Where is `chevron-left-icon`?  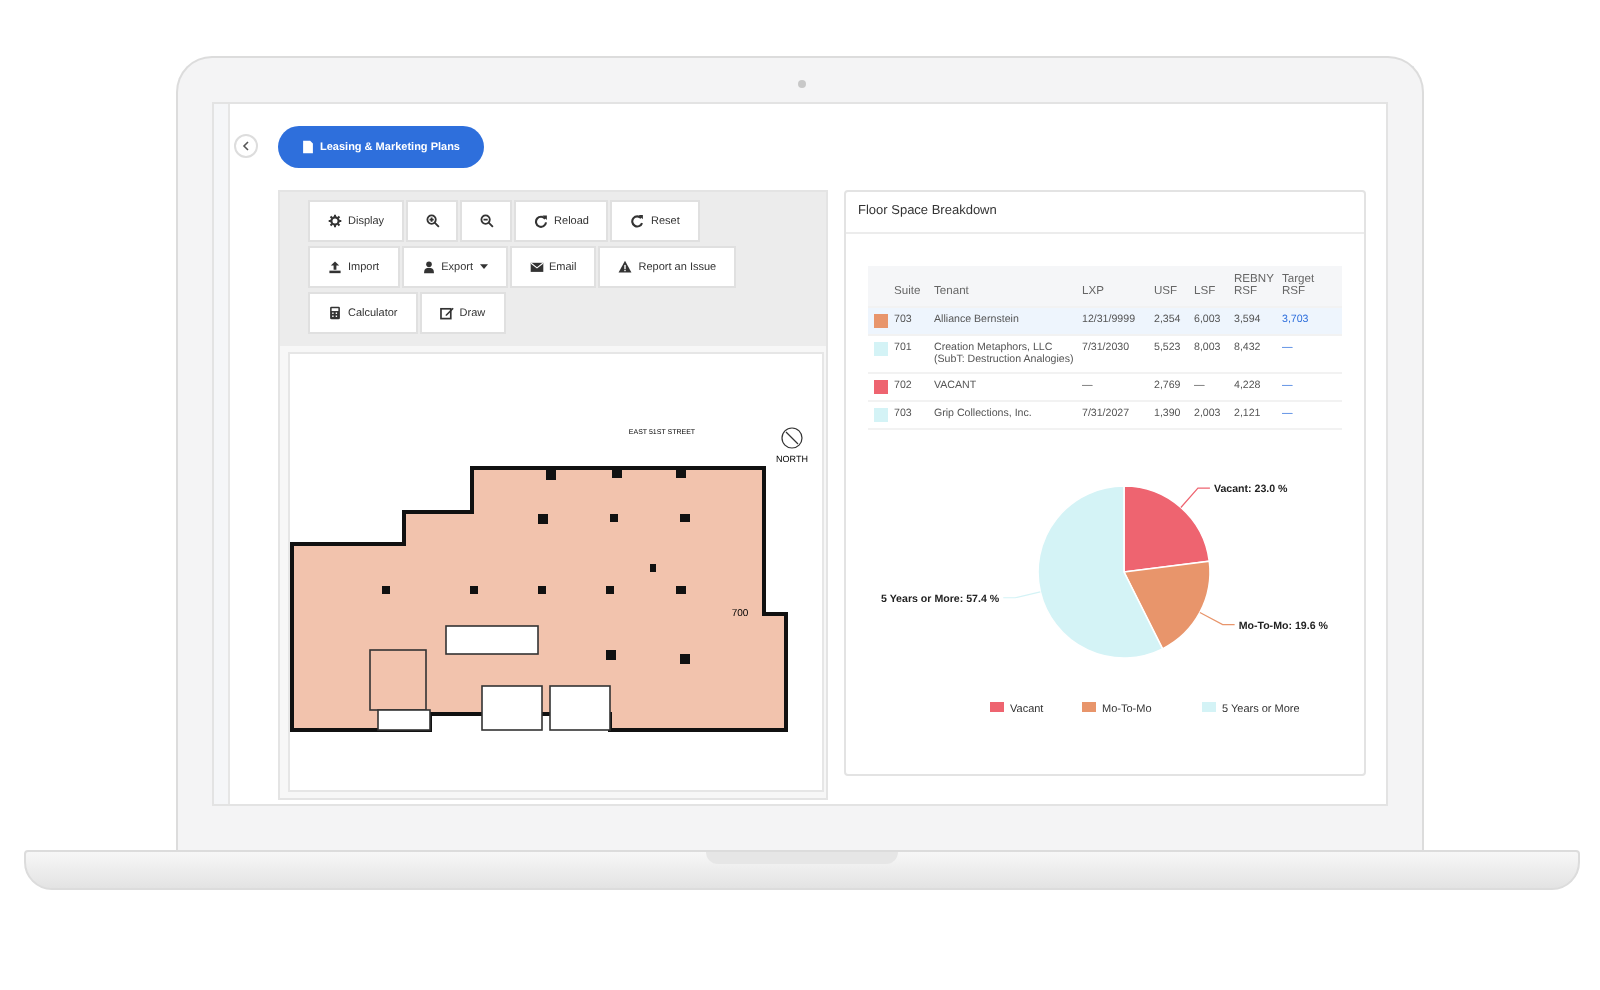 chevron-left-icon is located at coordinates (246, 146).